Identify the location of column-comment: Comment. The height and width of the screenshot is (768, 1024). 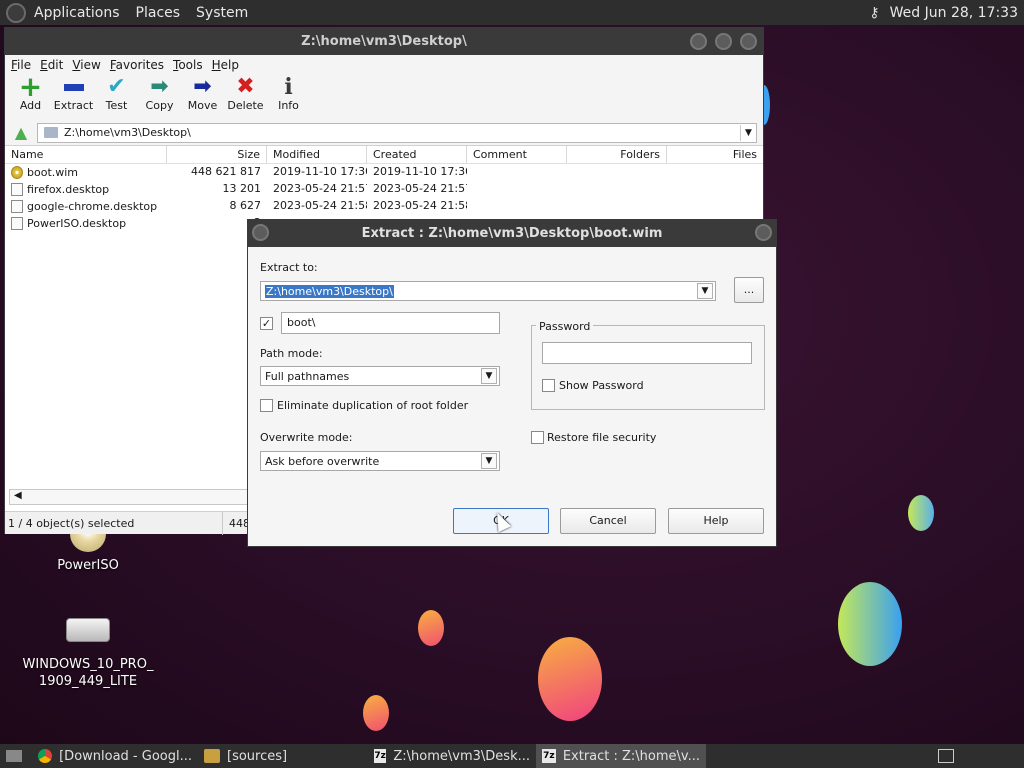
(517, 154).